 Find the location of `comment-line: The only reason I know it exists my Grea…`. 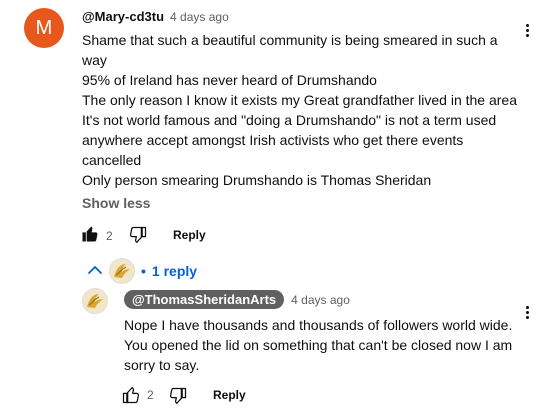

comment-line: The only reason I know it exists my Grea… is located at coordinates (299, 100).